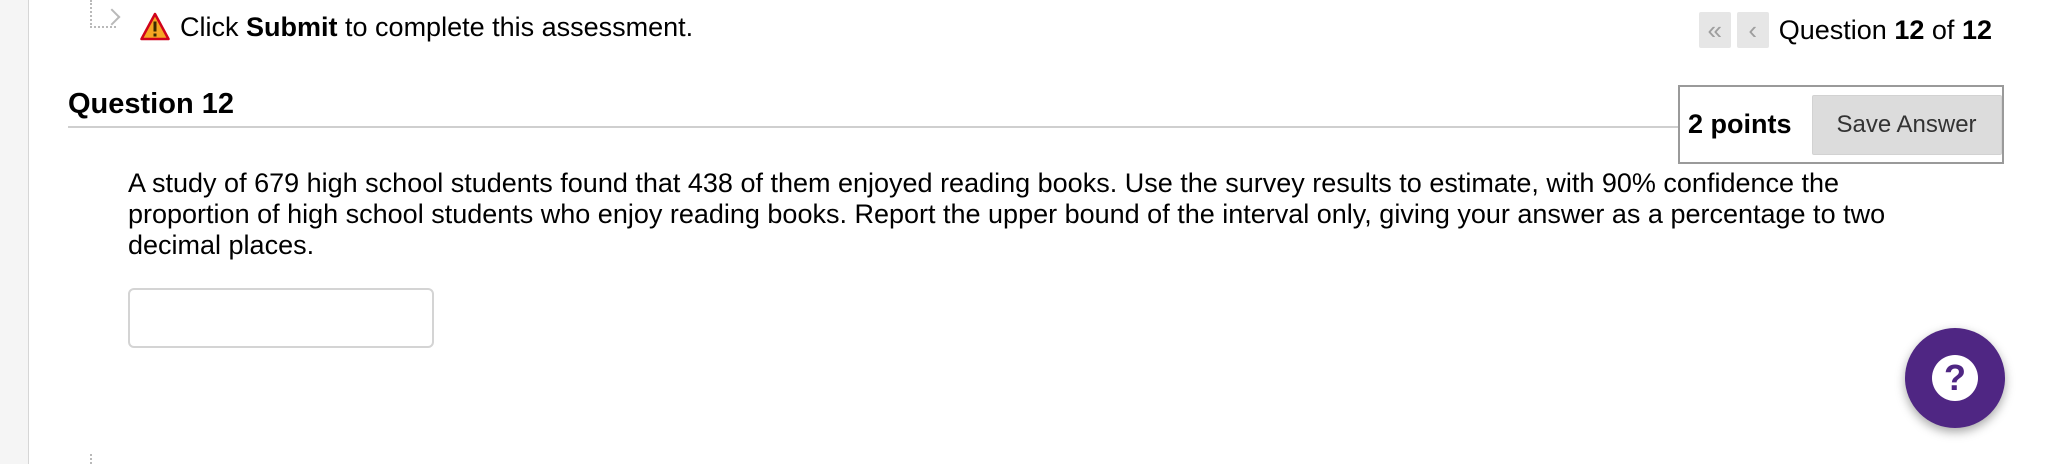 This screenshot has width=2052, height=464. I want to click on chevron-left-icon: ‹, so click(1753, 30).